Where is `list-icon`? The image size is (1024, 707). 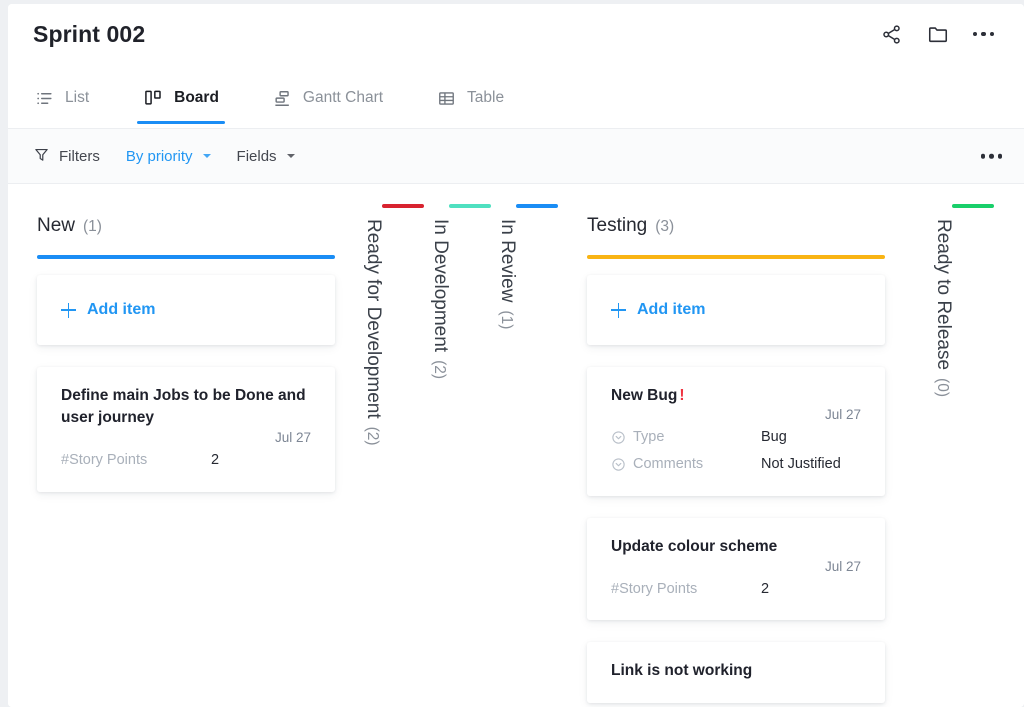 list-icon is located at coordinates (44, 98).